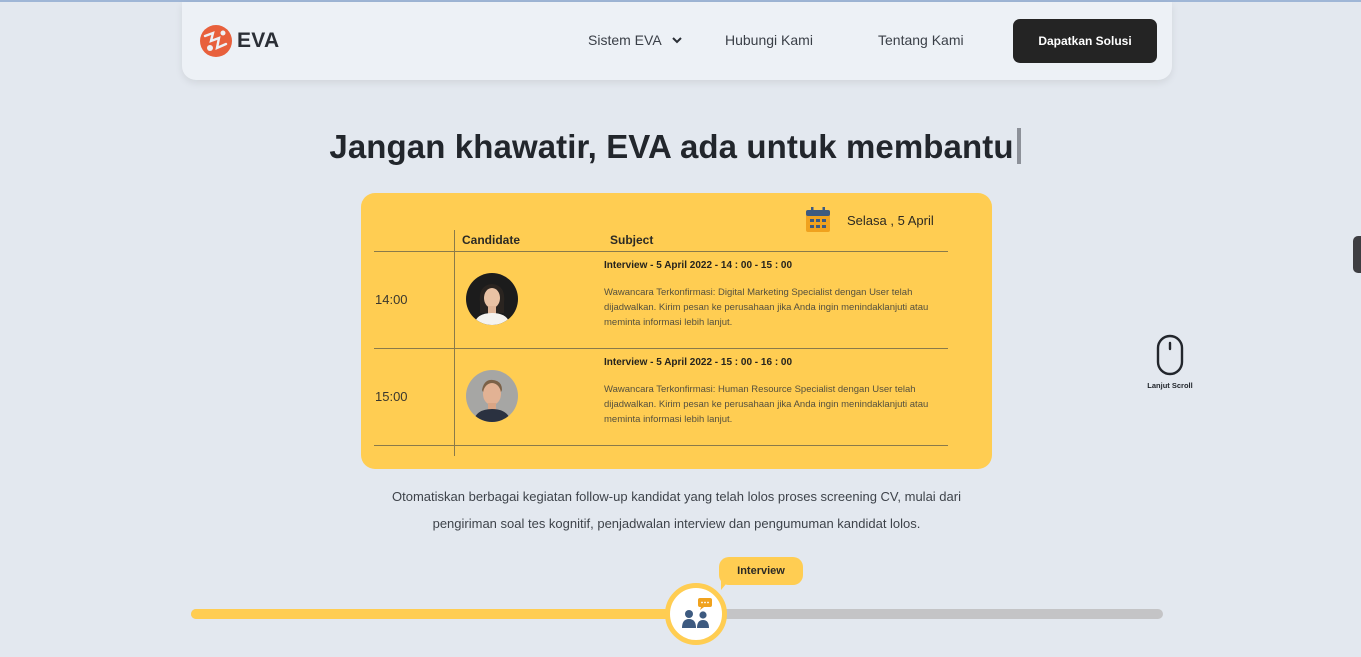 The height and width of the screenshot is (657, 1361). I want to click on dapatkan-solusi-button: Dapatkan Solusi, so click(1085, 41).